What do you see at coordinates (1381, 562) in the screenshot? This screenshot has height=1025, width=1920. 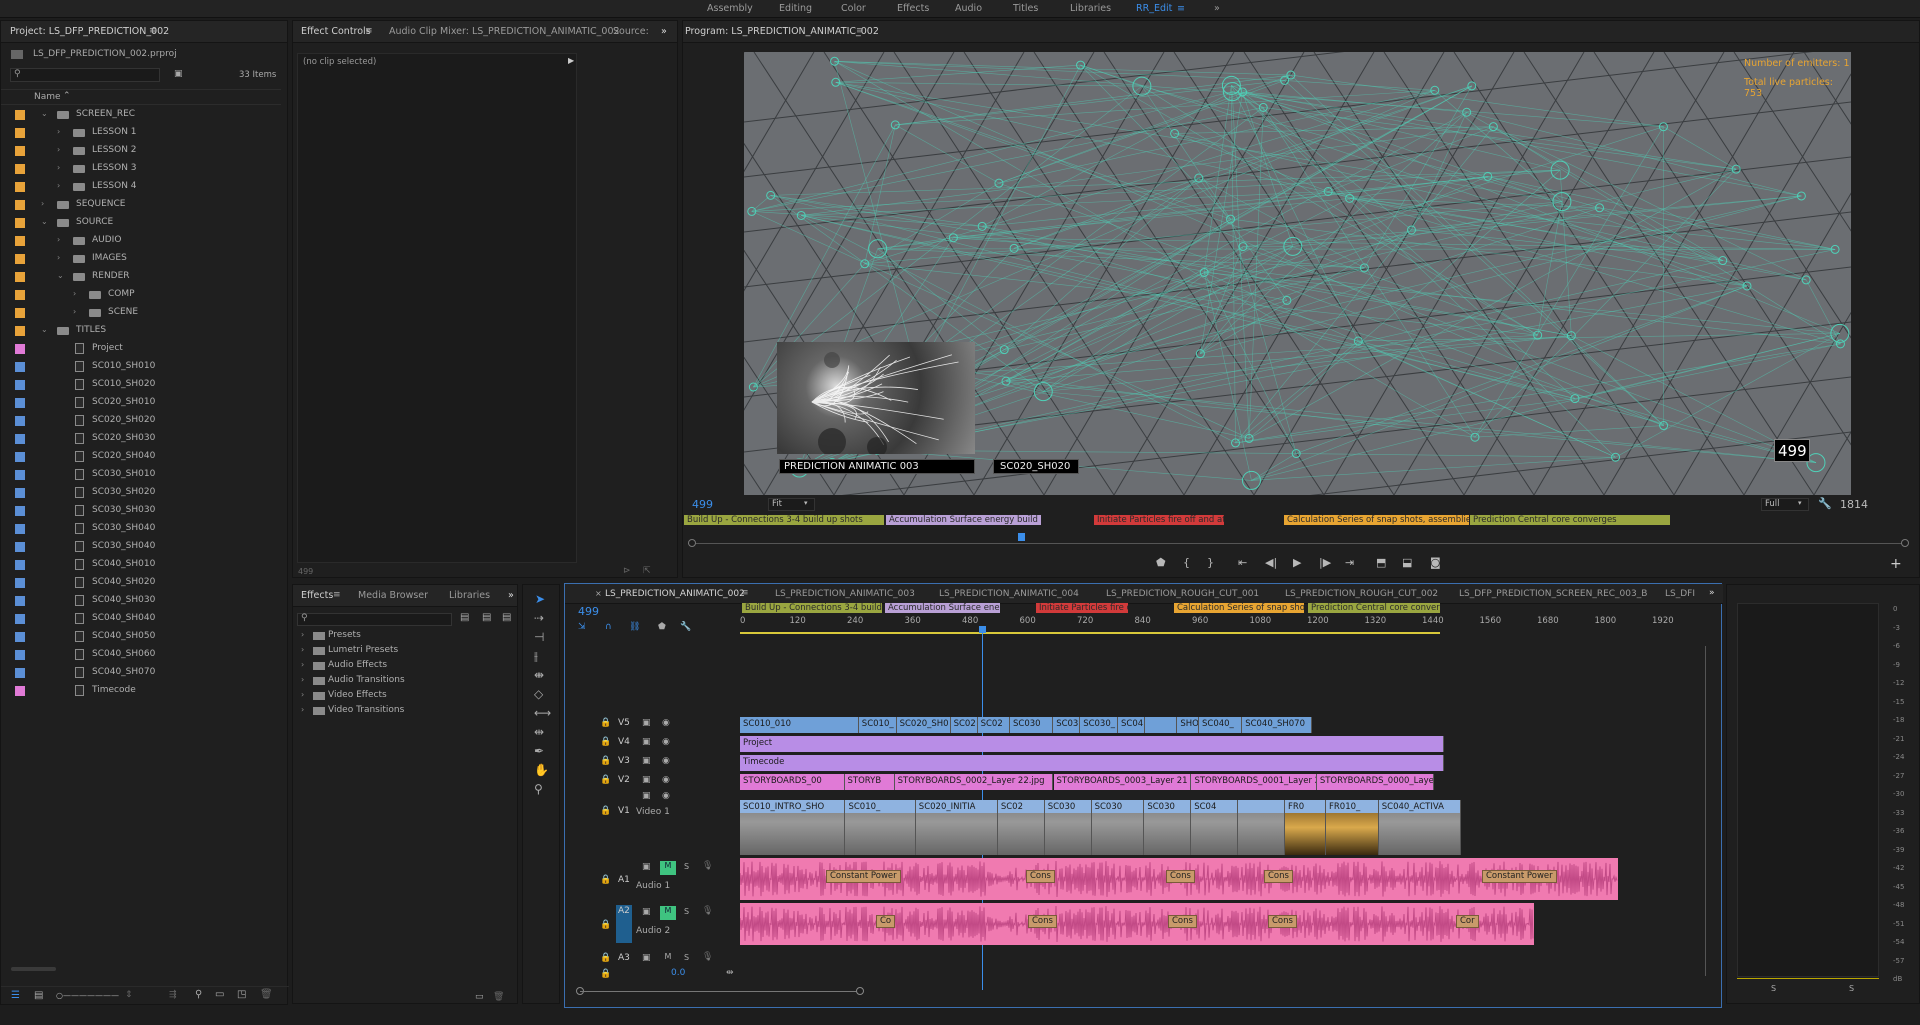 I see `lift-icon: ⬒` at bounding box center [1381, 562].